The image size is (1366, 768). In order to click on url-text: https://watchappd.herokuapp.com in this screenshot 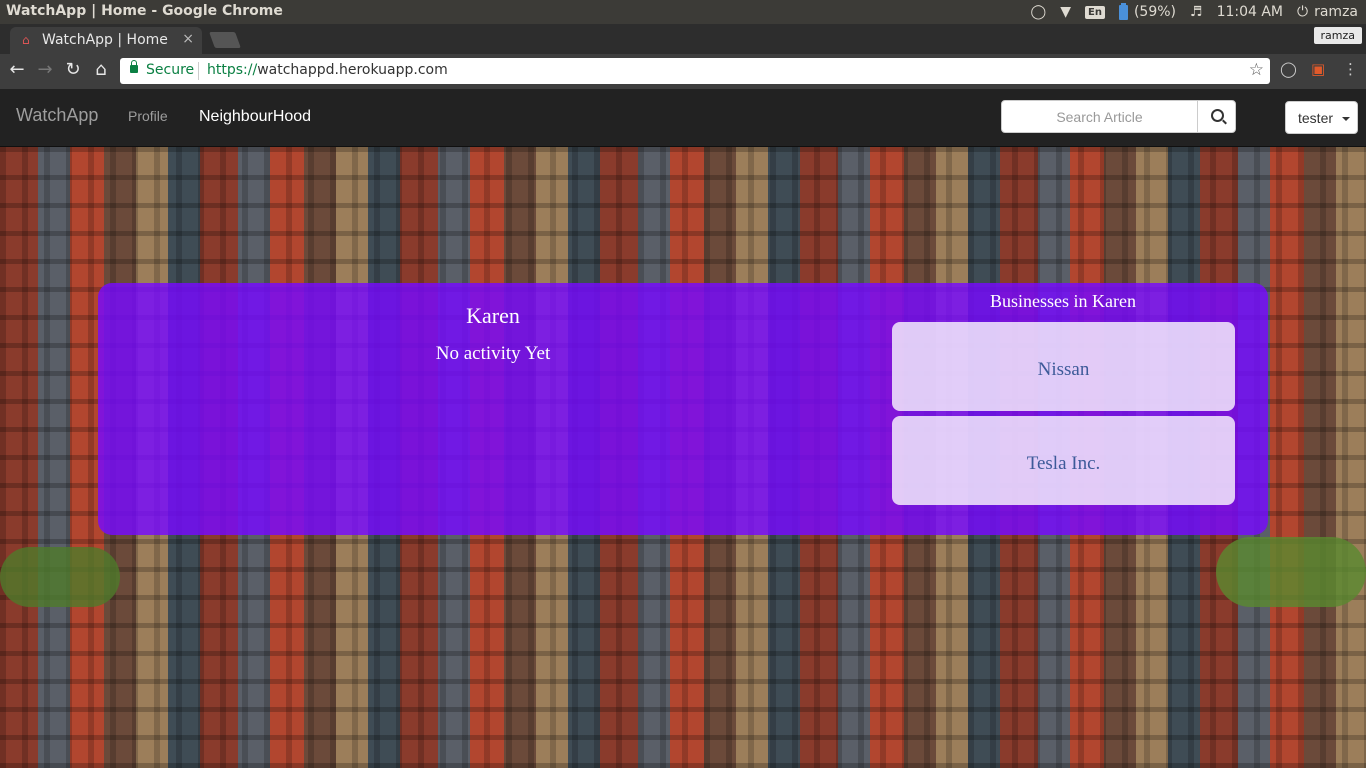, I will do `click(327, 70)`.